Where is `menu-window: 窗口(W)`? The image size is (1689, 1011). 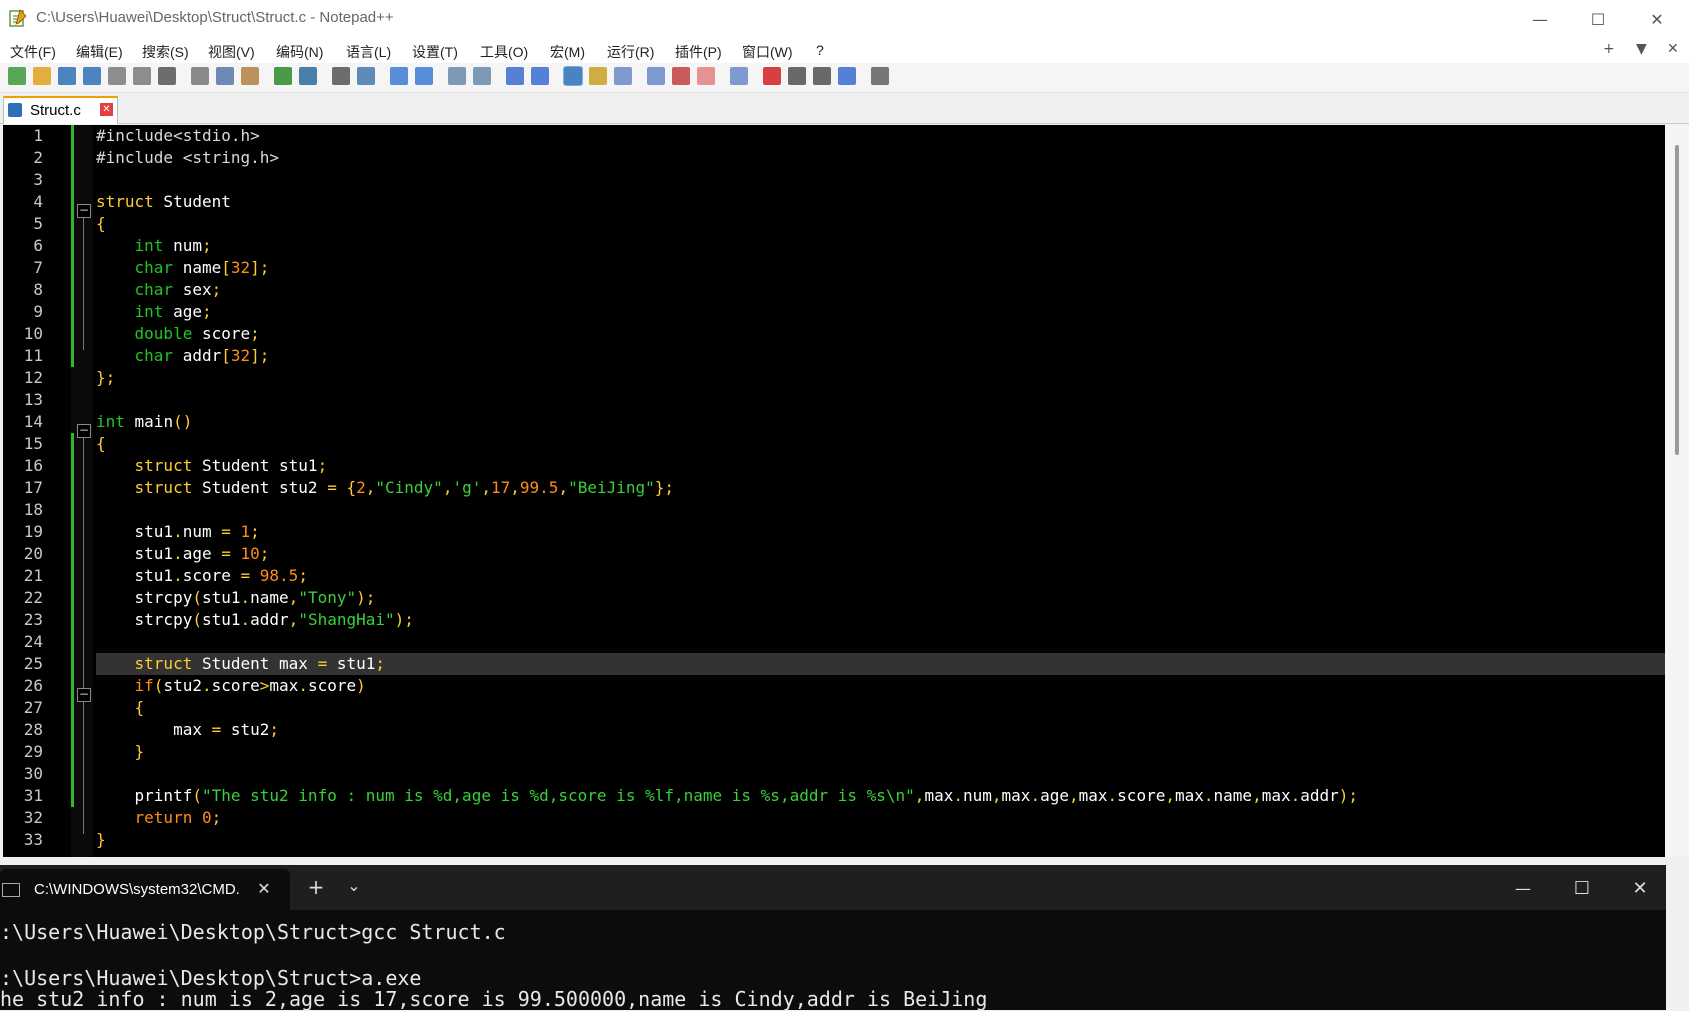 menu-window: 窗口(W) is located at coordinates (767, 52).